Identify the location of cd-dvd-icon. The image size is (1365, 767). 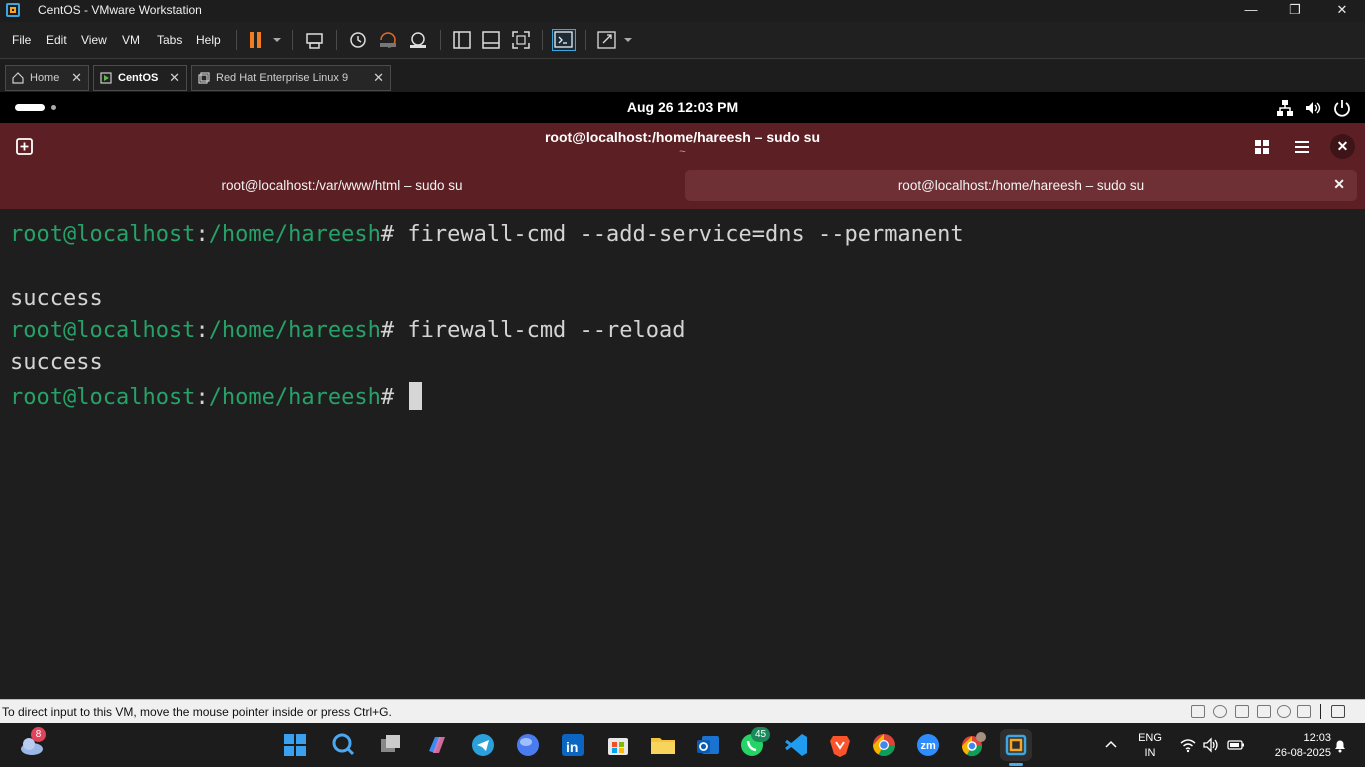
(1220, 711).